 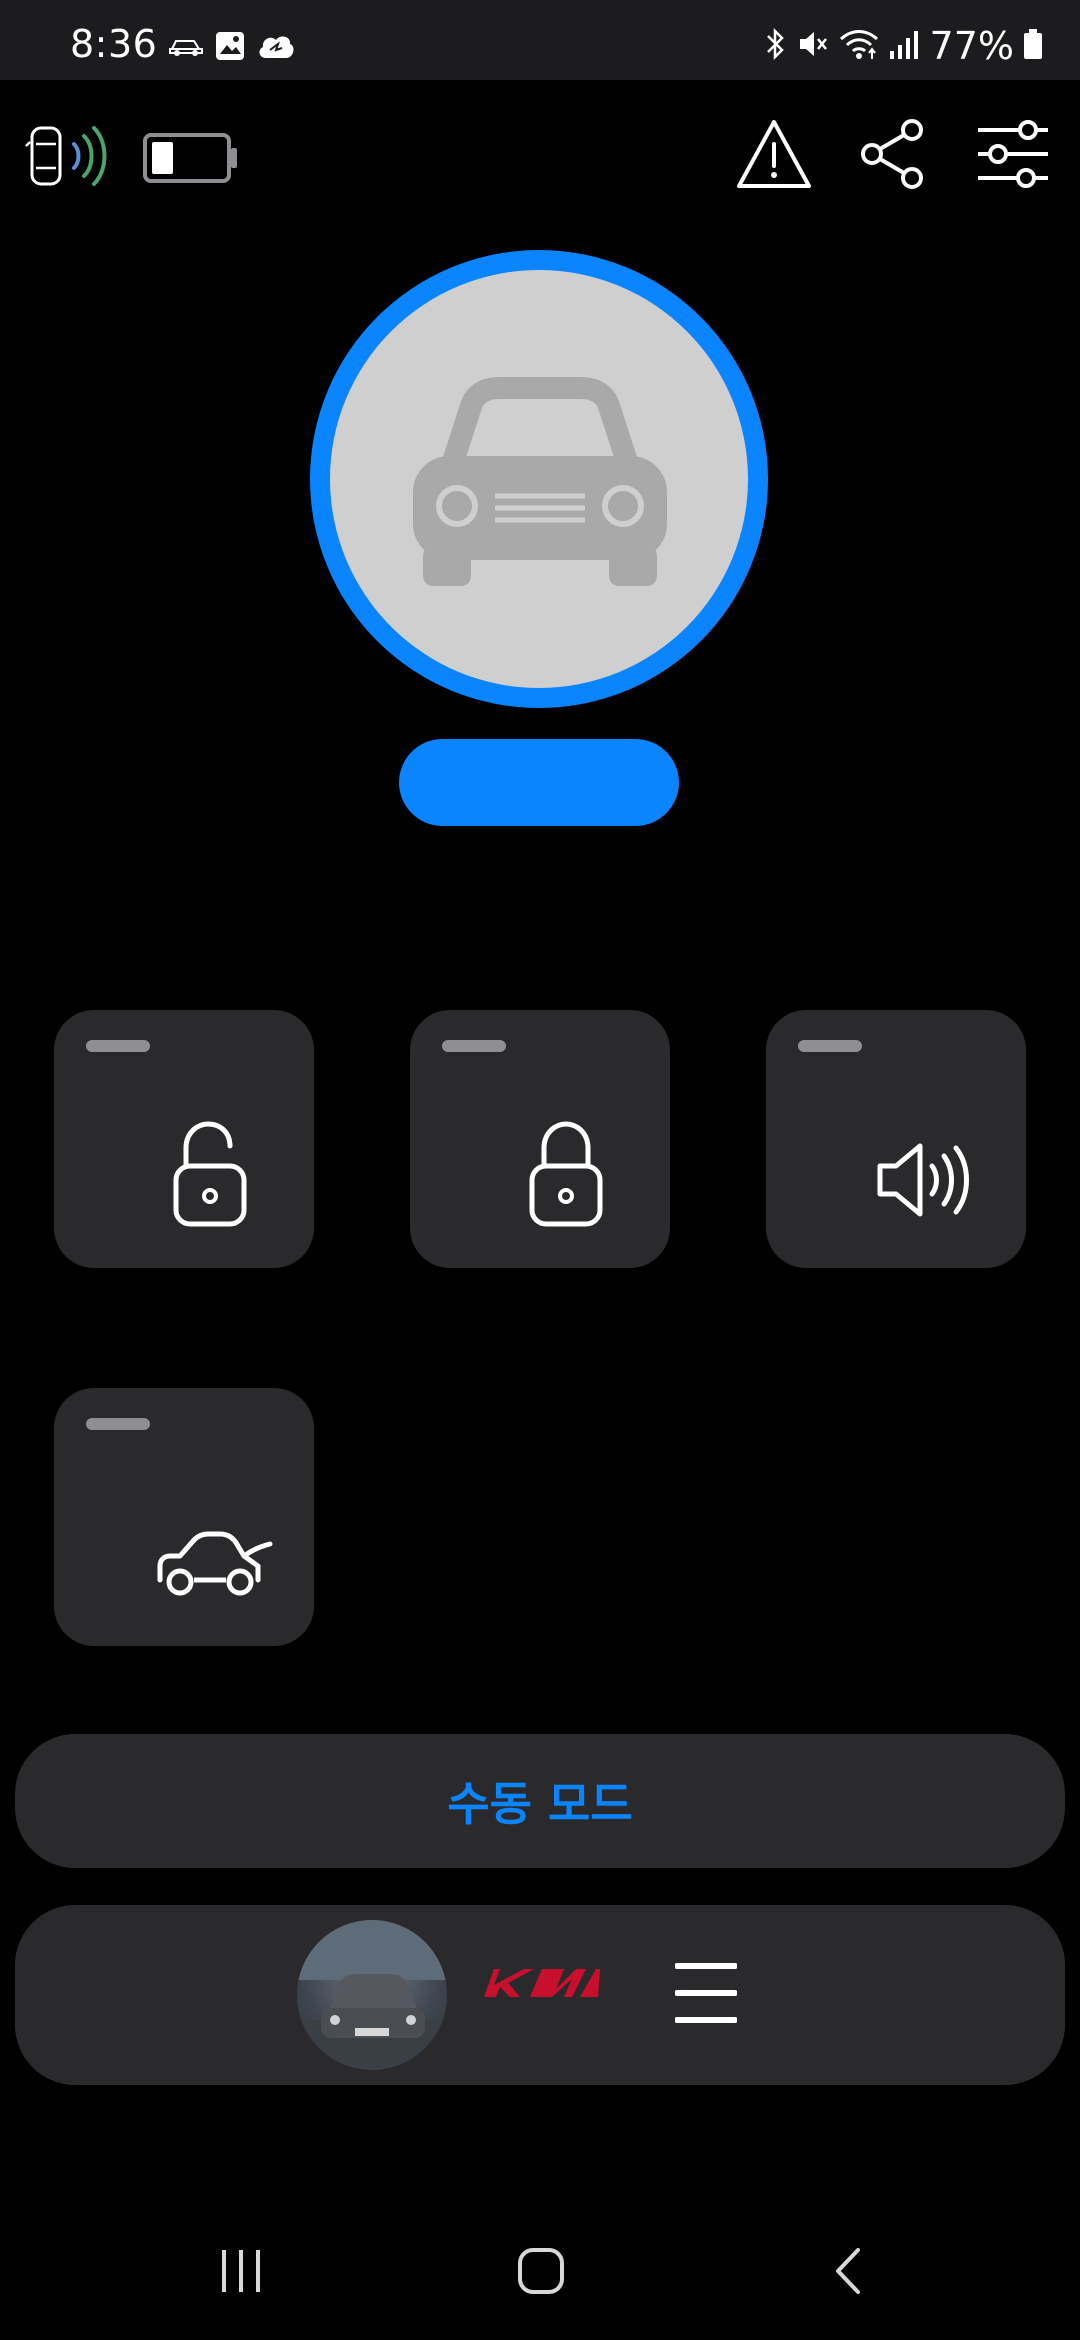 I want to click on trunk-button, so click(x=184, y=1517).